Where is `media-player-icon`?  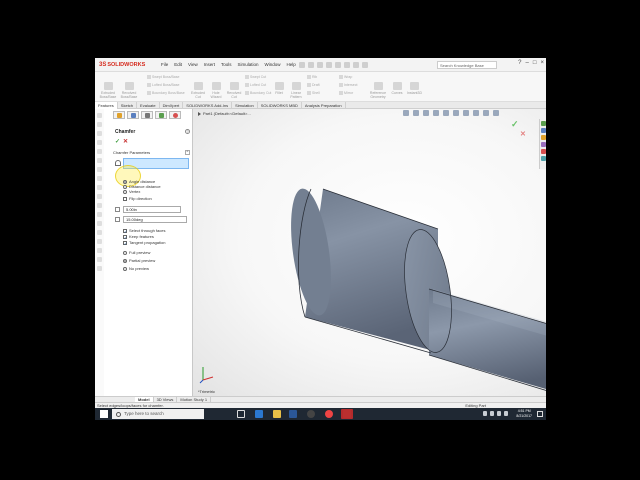 media-player-icon is located at coordinates (311, 414).